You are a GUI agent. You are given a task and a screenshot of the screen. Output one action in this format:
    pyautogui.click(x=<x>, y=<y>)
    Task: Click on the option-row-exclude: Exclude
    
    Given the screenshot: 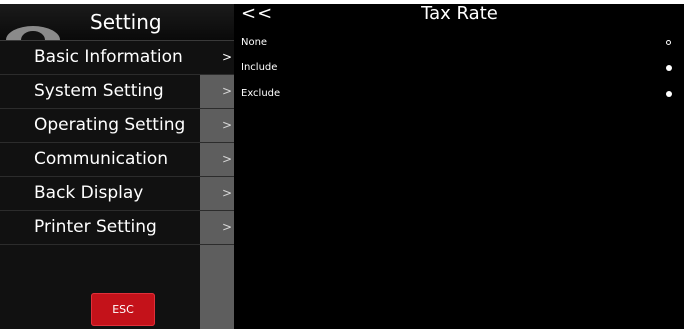 What is the action you would take?
    pyautogui.click(x=459, y=94)
    